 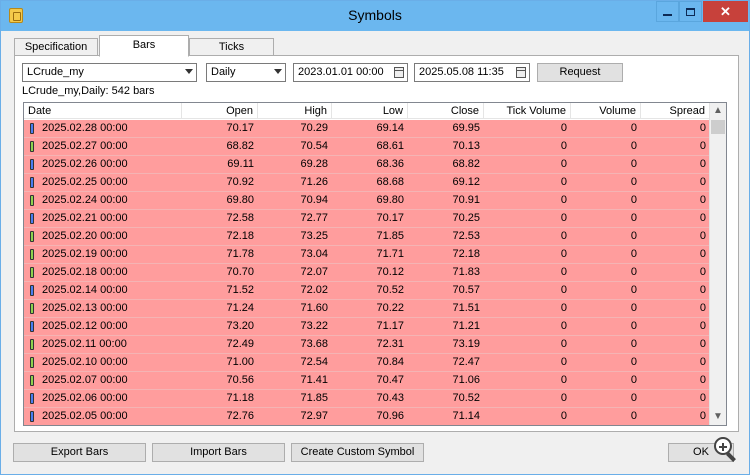 What do you see at coordinates (85, 308) in the screenshot?
I see `cell-date: 2025.02.13 00:00` at bounding box center [85, 308].